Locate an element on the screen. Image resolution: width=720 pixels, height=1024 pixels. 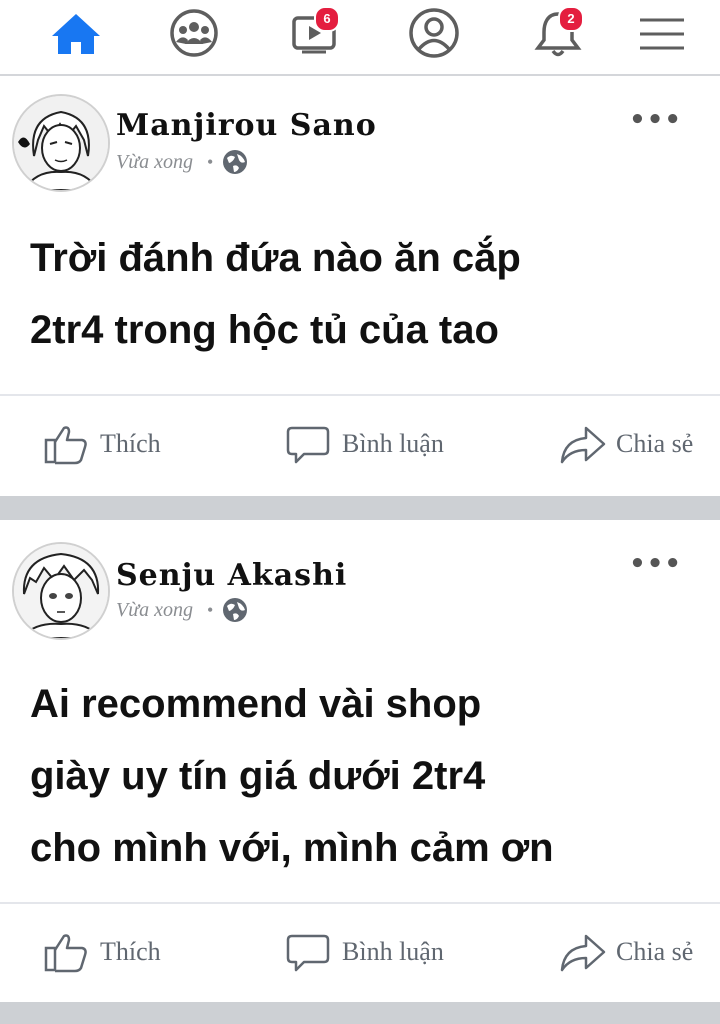
post-text-line: Ai recommend vài shop is located at coordinates (256, 704).